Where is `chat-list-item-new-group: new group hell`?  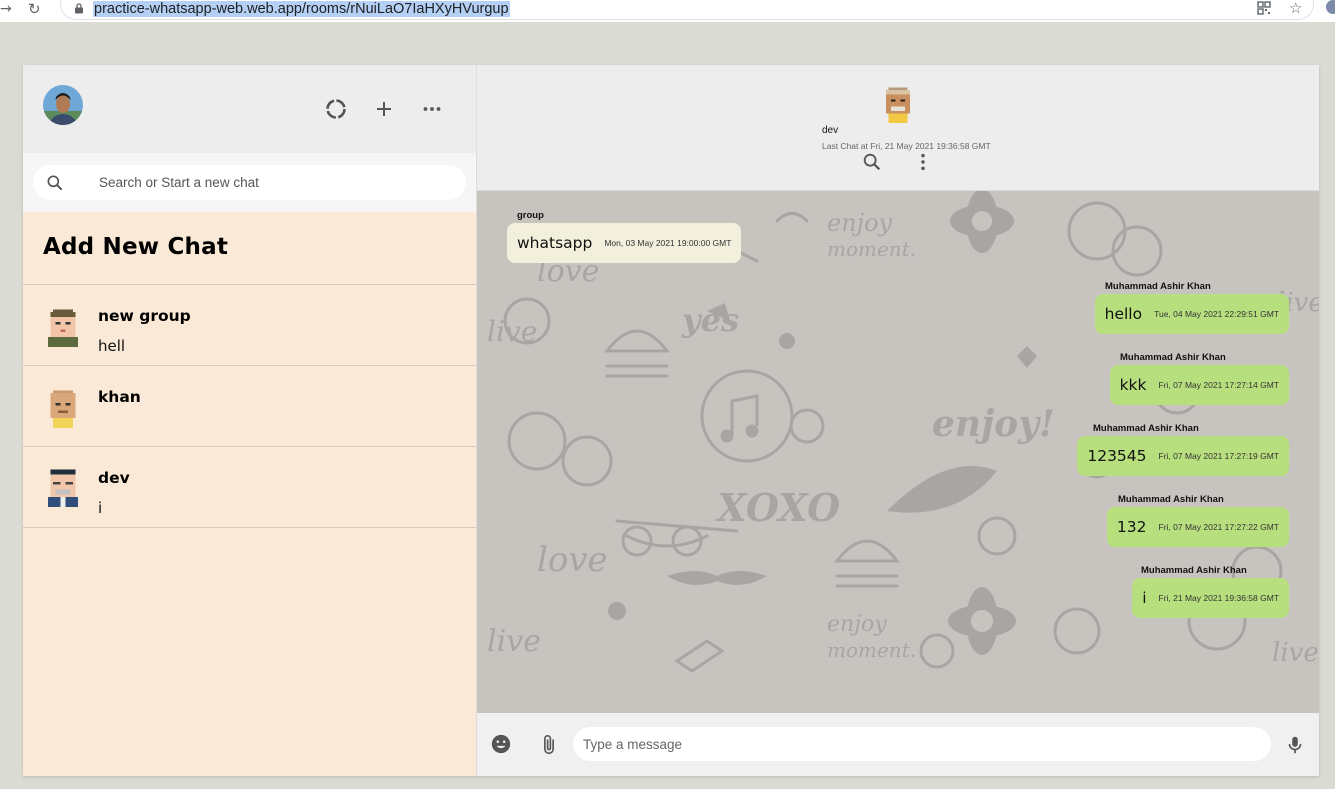
chat-list-item-new-group: new group hell is located at coordinates (249, 325).